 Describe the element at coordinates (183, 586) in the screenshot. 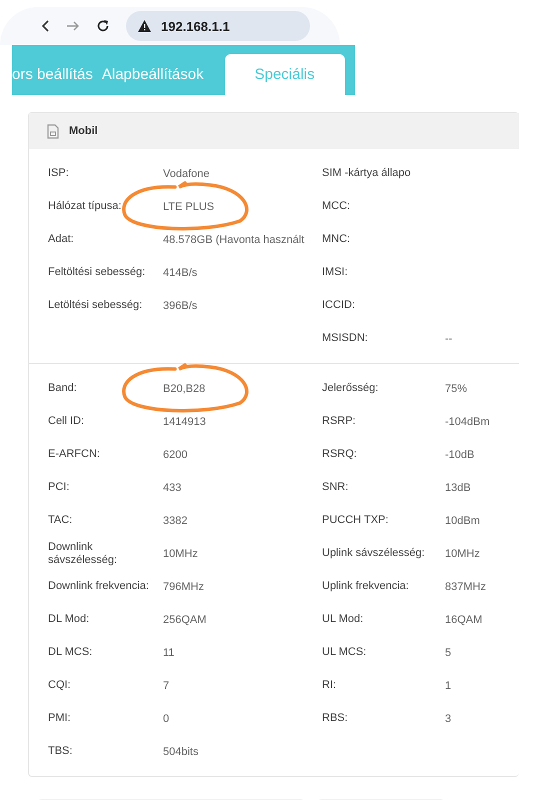

I see `field-value: 796MHz` at that location.